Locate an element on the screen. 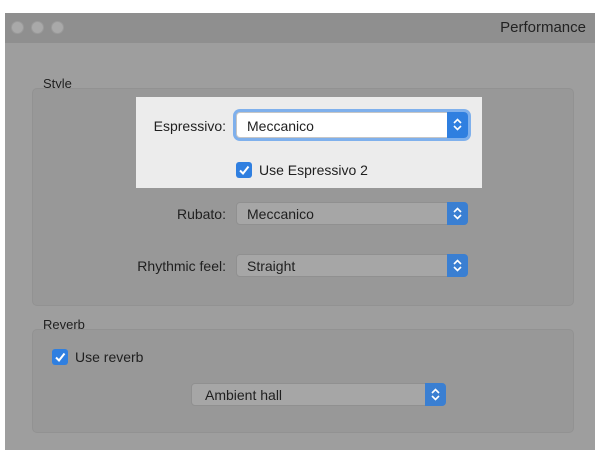 This screenshot has width=595, height=450. window-title: Performance is located at coordinates (543, 27).